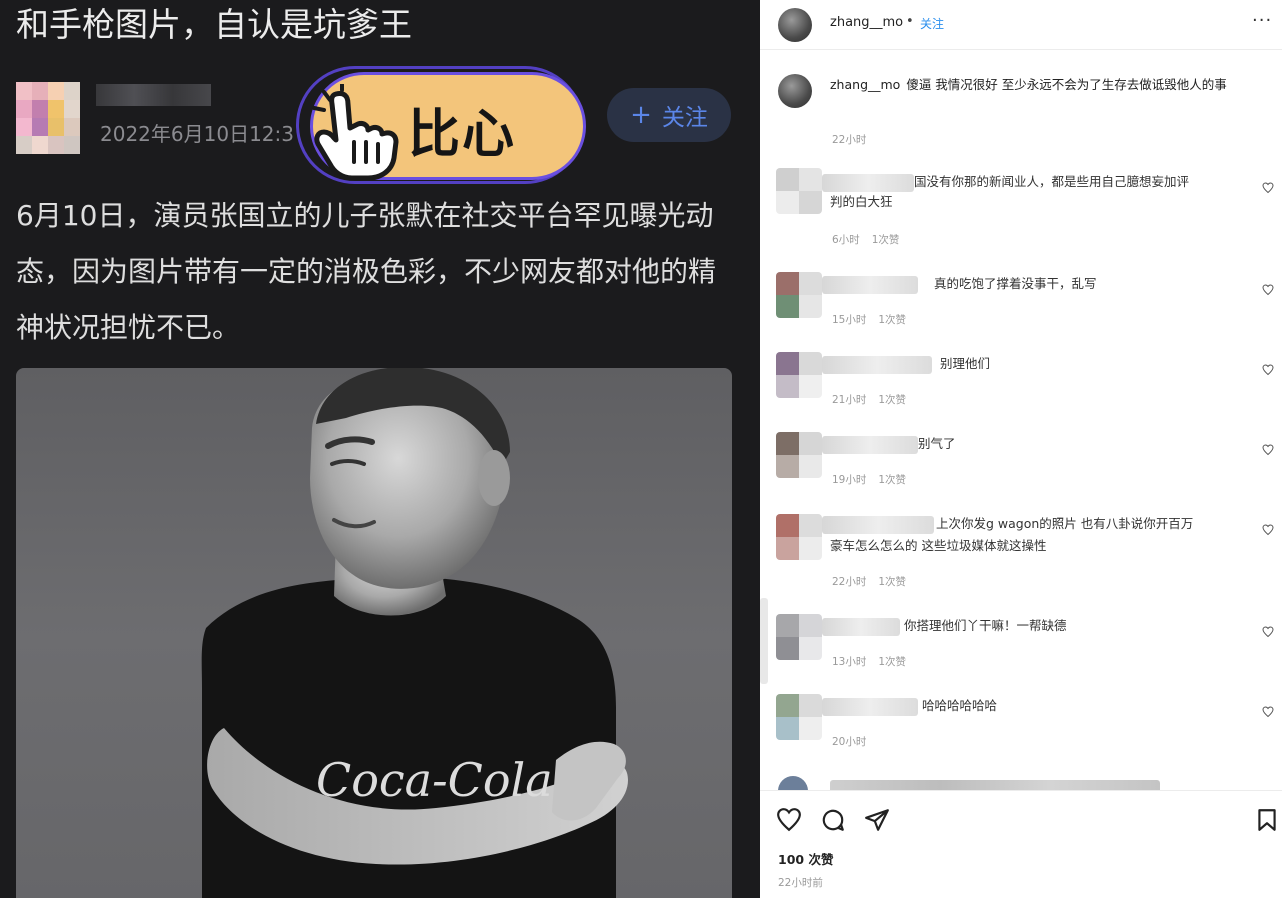 This screenshot has width=1282, height=898. I want to click on comment-text: 上次你发g wagon的照片 也有八卦说你开百万, so click(1065, 523).